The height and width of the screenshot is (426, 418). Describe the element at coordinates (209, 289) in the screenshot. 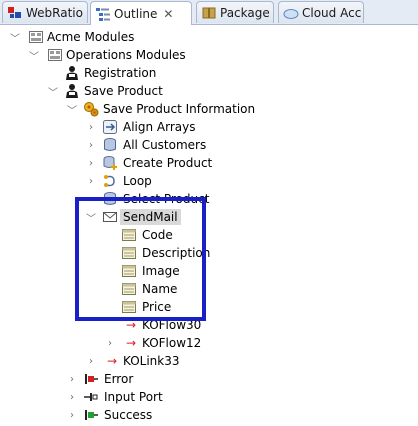

I see `tree-node-field: Name` at that location.